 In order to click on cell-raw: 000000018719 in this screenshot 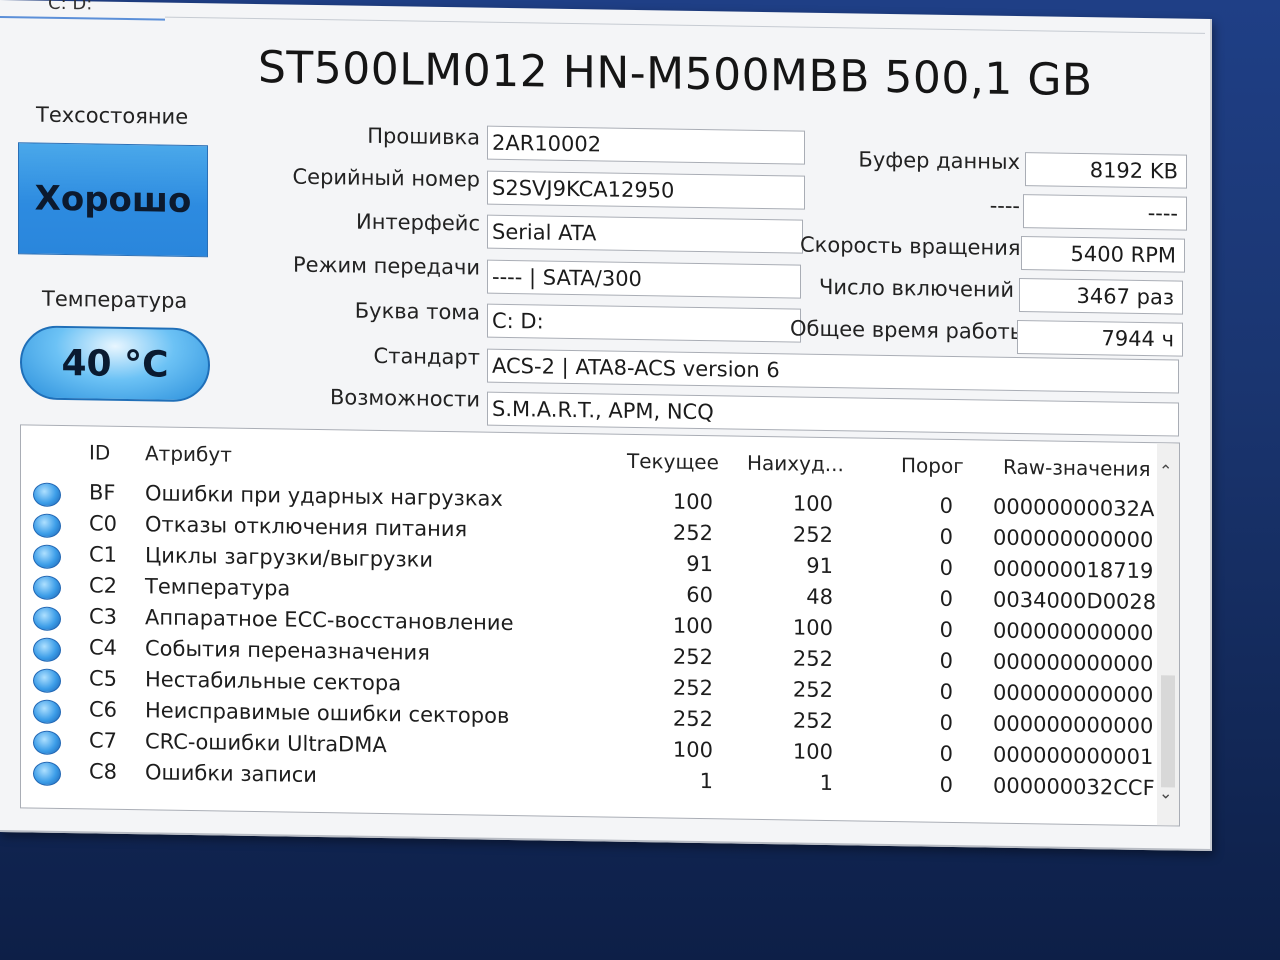, I will do `click(1073, 570)`.